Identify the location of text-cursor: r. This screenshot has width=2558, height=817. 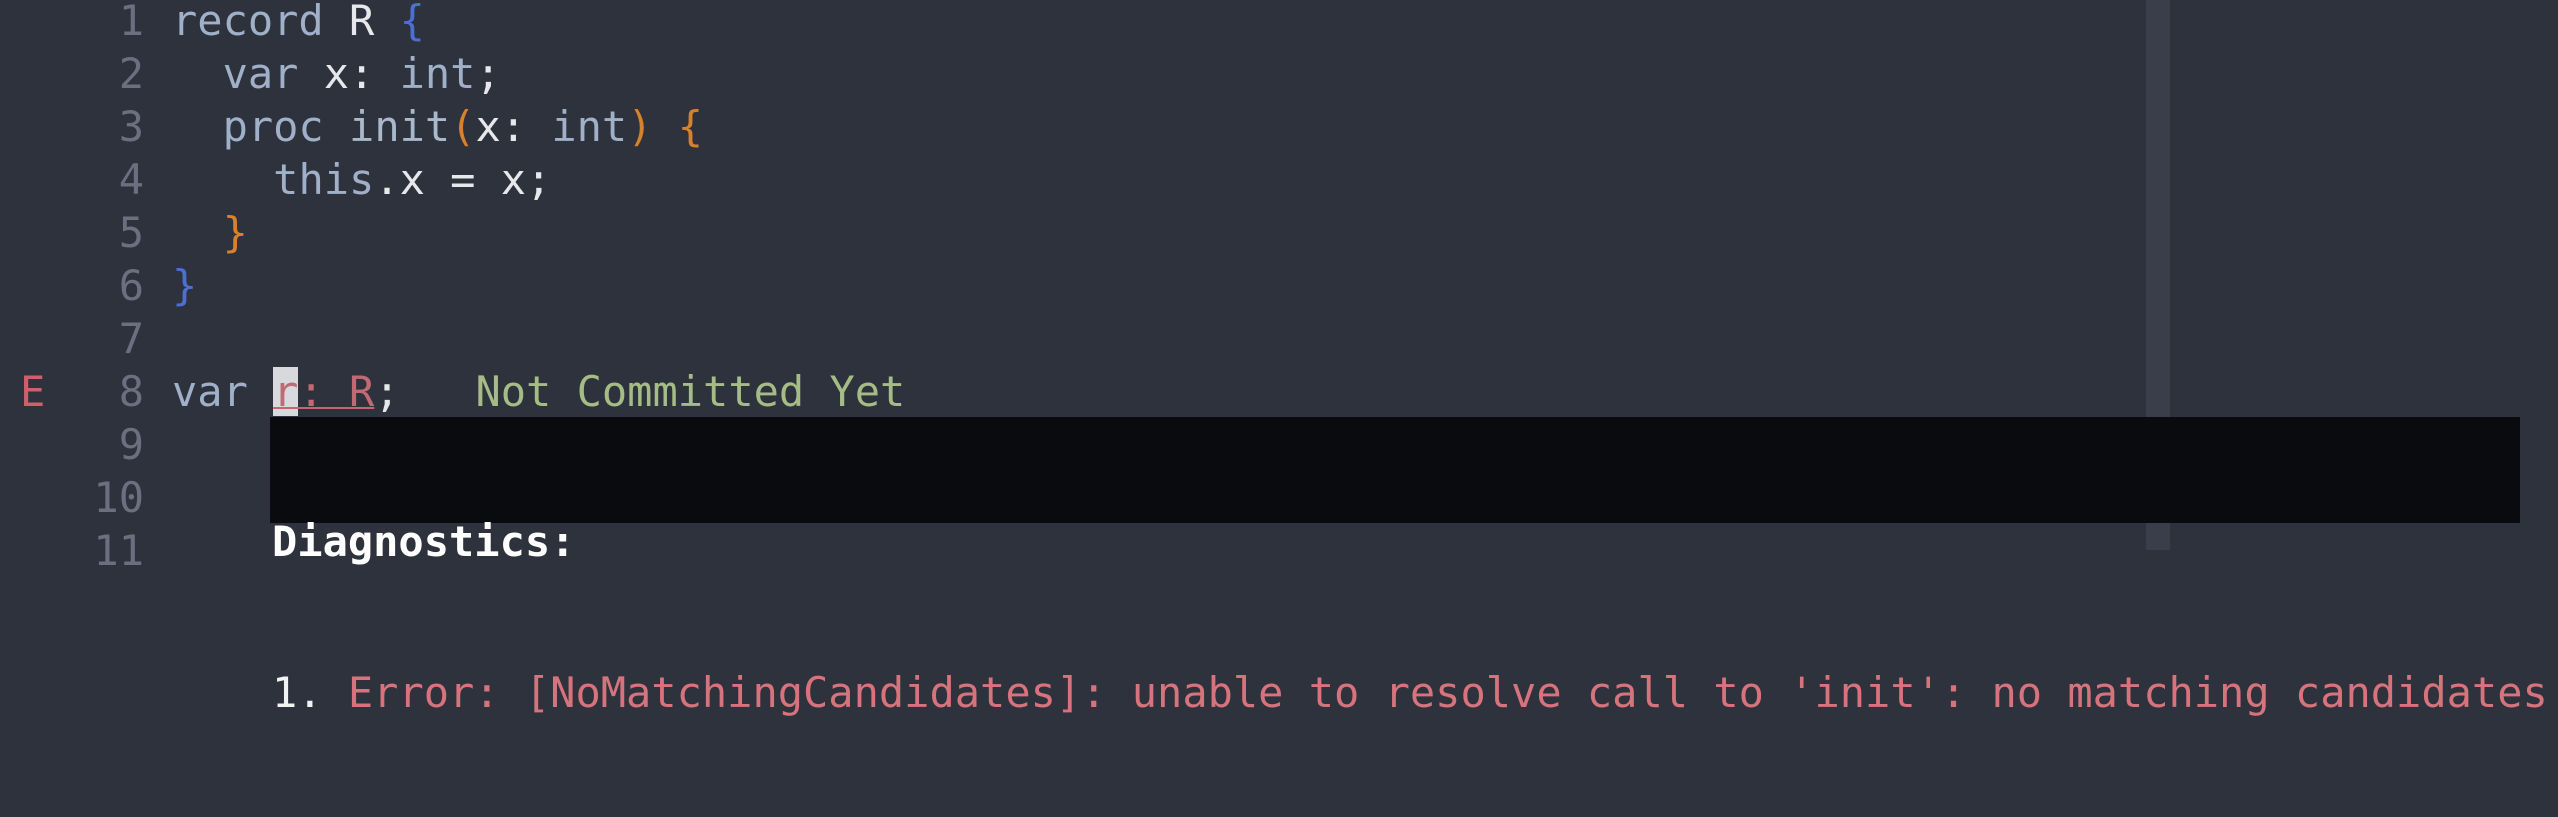
(286, 391).